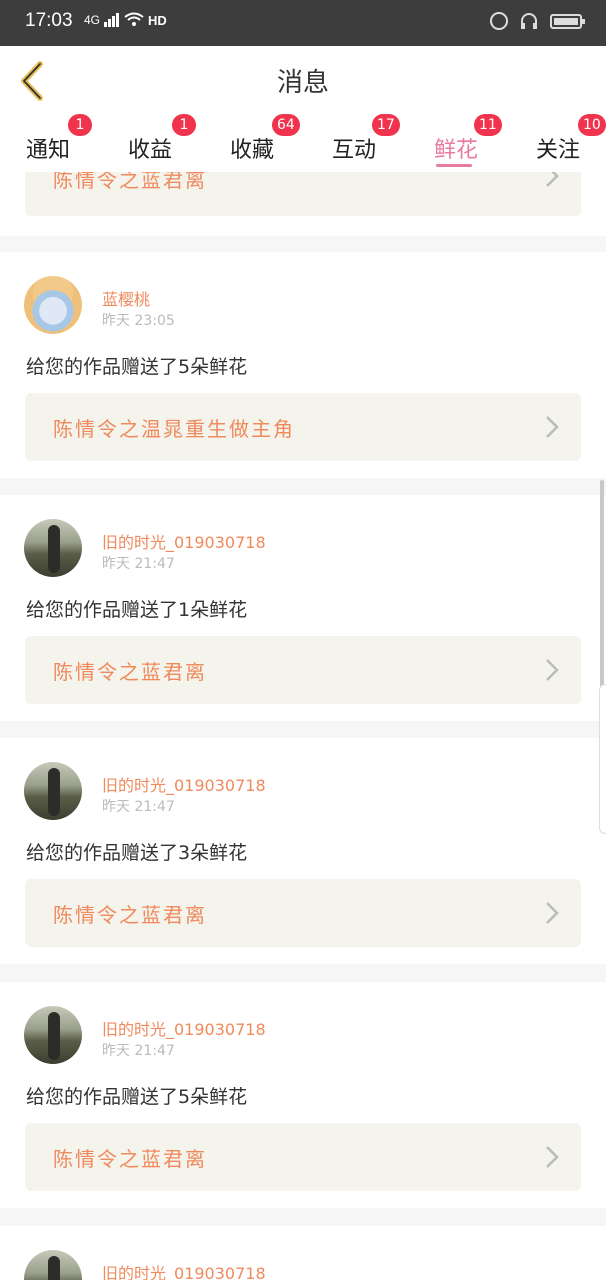 This screenshot has width=606, height=1280. I want to click on work-link: 陈情令之温晁重生做主角, so click(303, 427).